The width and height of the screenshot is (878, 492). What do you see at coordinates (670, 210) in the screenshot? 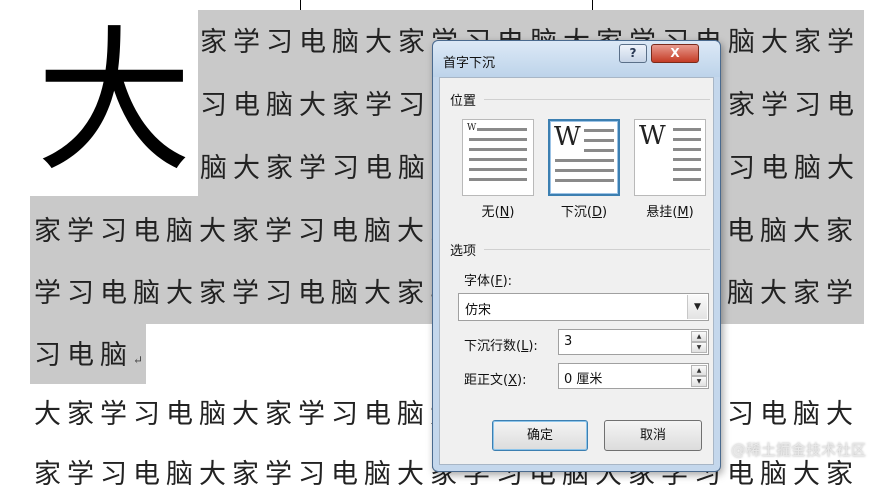
I see `option-margin-label: 悬挂(M)` at bounding box center [670, 210].